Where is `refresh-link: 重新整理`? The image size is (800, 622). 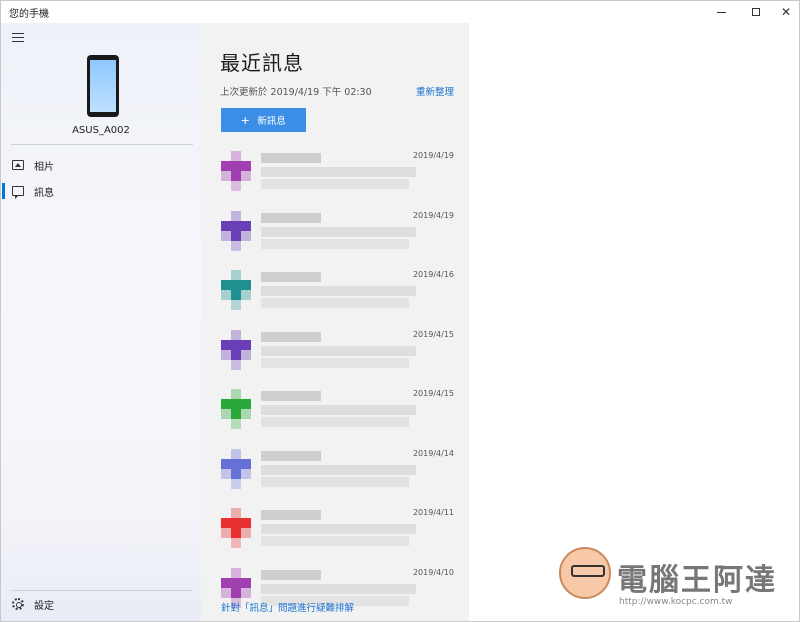
refresh-link: 重新整理 is located at coordinates (435, 91).